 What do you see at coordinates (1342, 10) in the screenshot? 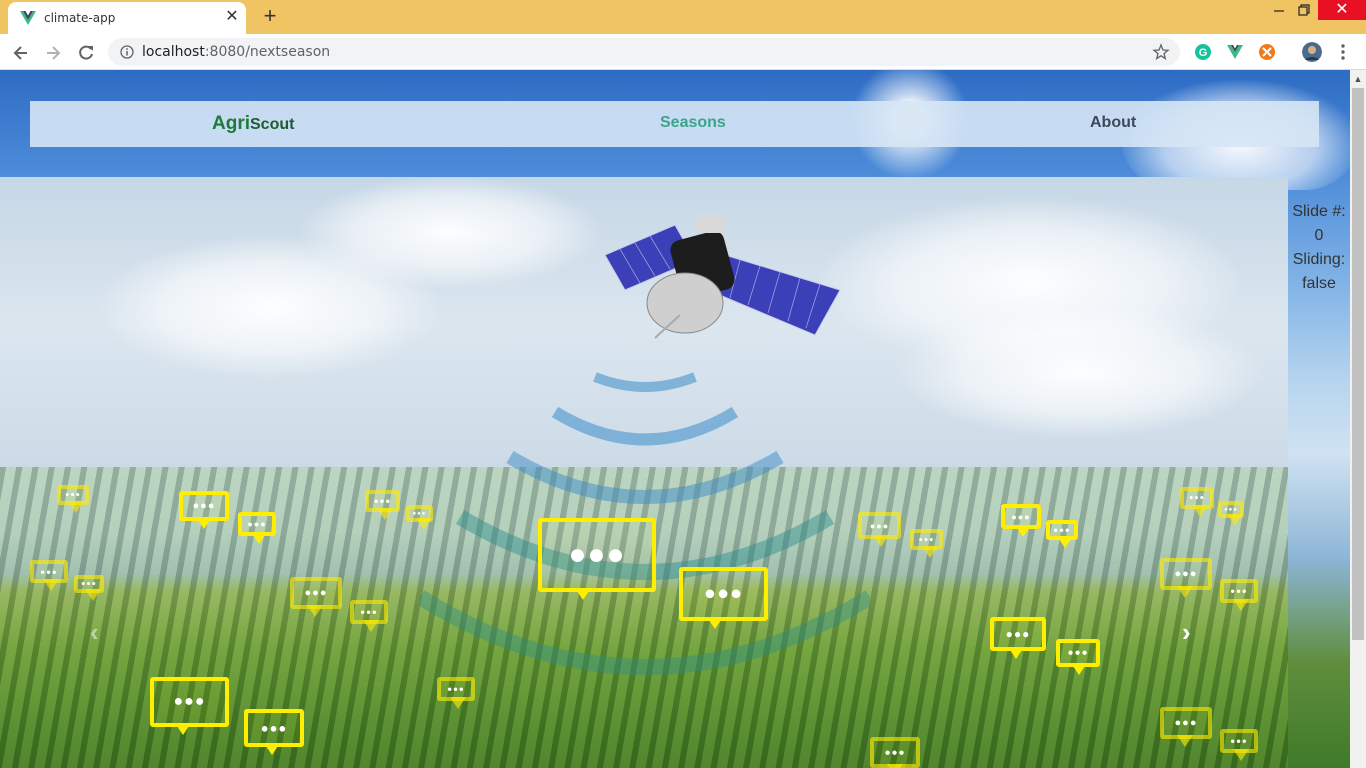
I see `window-close-button: ✕` at bounding box center [1342, 10].